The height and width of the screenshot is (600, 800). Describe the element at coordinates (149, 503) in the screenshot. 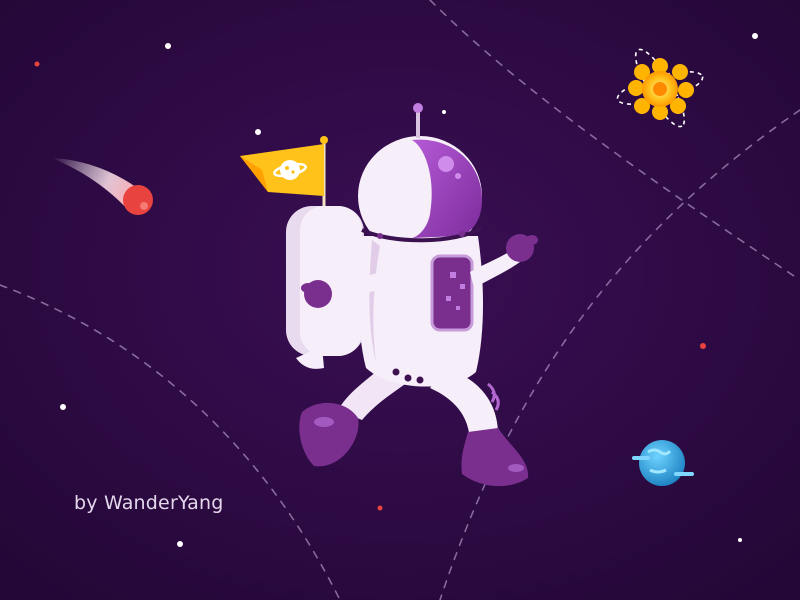

I see `author-credit: by WanderYang` at that location.